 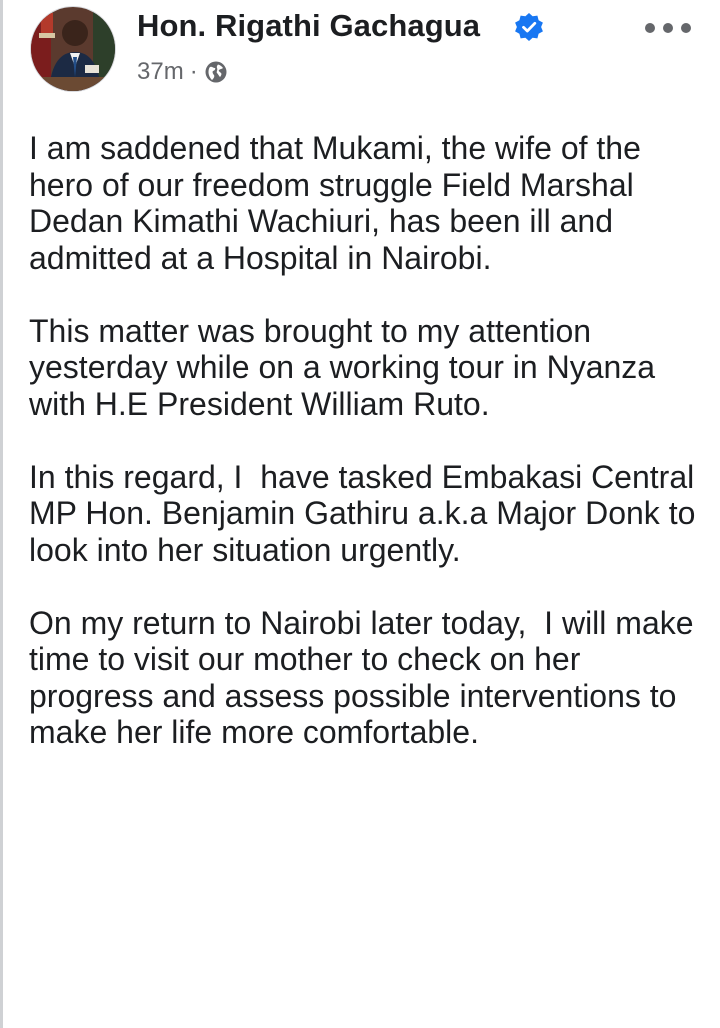 What do you see at coordinates (529, 27) in the screenshot?
I see `verified-badge-icon` at bounding box center [529, 27].